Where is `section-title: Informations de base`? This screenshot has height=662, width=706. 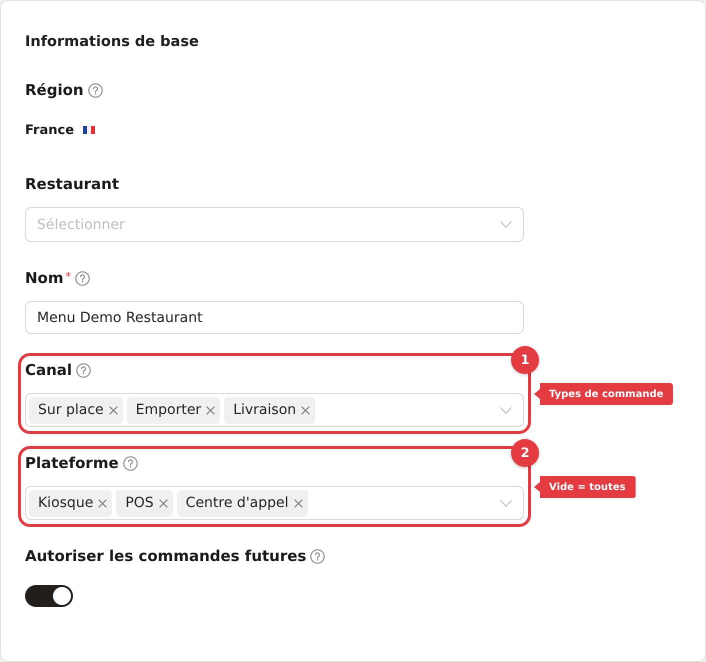
section-title: Informations de base is located at coordinates (112, 42).